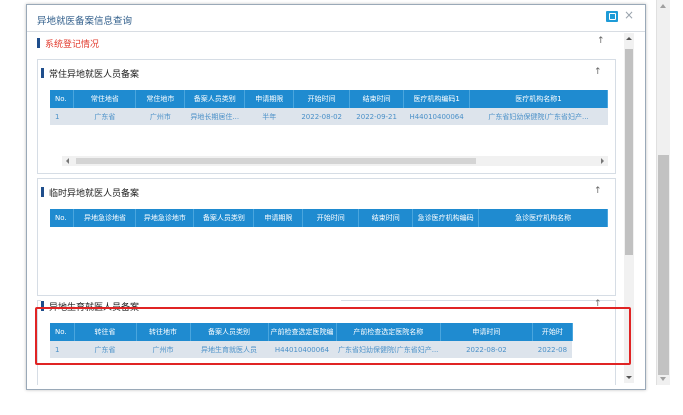 Image resolution: width=683 pixels, height=415 pixels. I want to click on page-scrollbar, so click(663, 192).